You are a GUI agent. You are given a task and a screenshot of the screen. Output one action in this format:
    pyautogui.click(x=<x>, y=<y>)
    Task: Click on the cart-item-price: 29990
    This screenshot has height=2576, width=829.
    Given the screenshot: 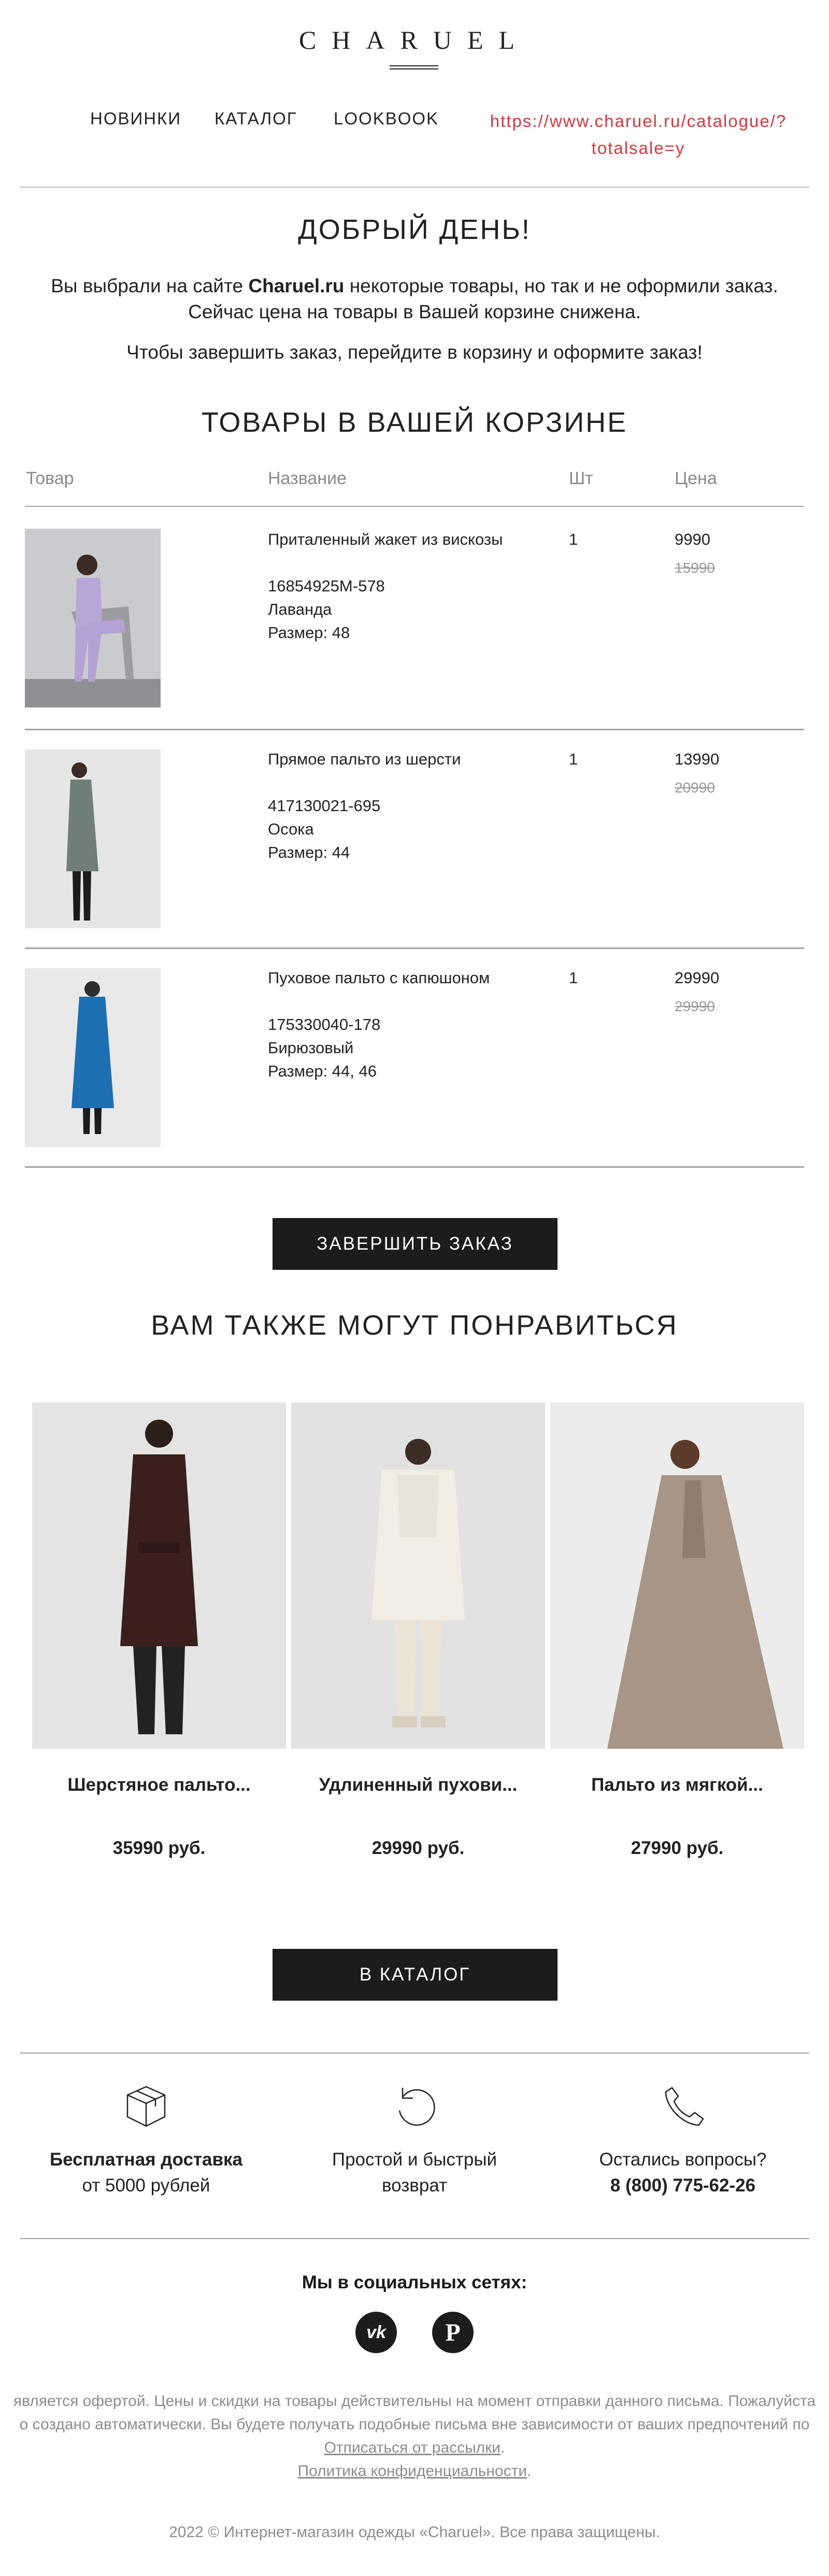 What is the action you would take?
    pyautogui.click(x=697, y=978)
    